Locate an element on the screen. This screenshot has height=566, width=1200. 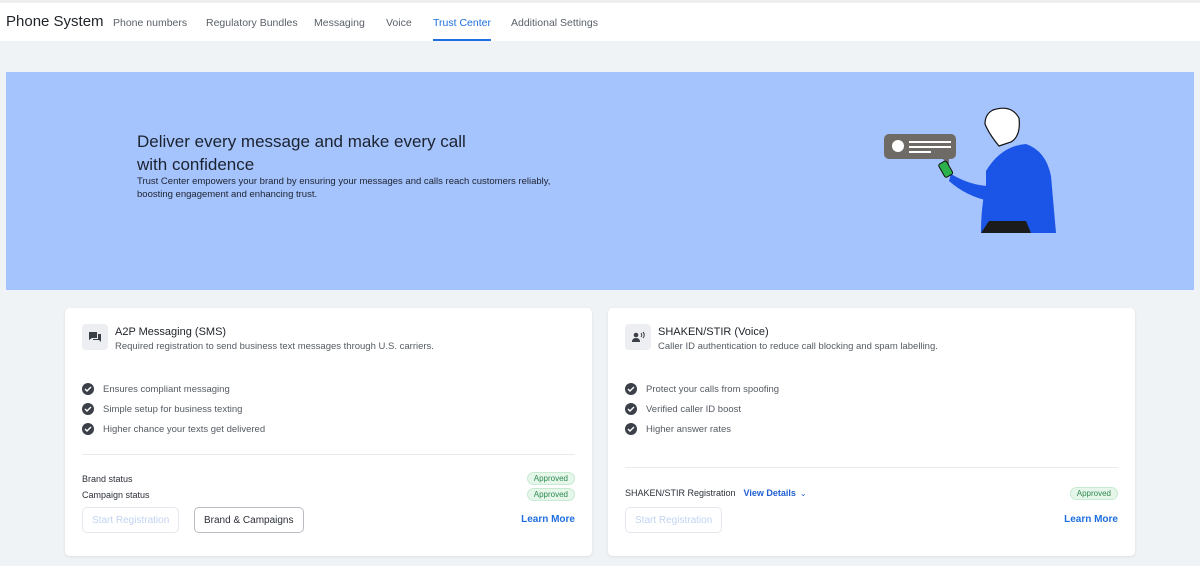
campaign-status-label: Campaign status is located at coordinates (116, 495).